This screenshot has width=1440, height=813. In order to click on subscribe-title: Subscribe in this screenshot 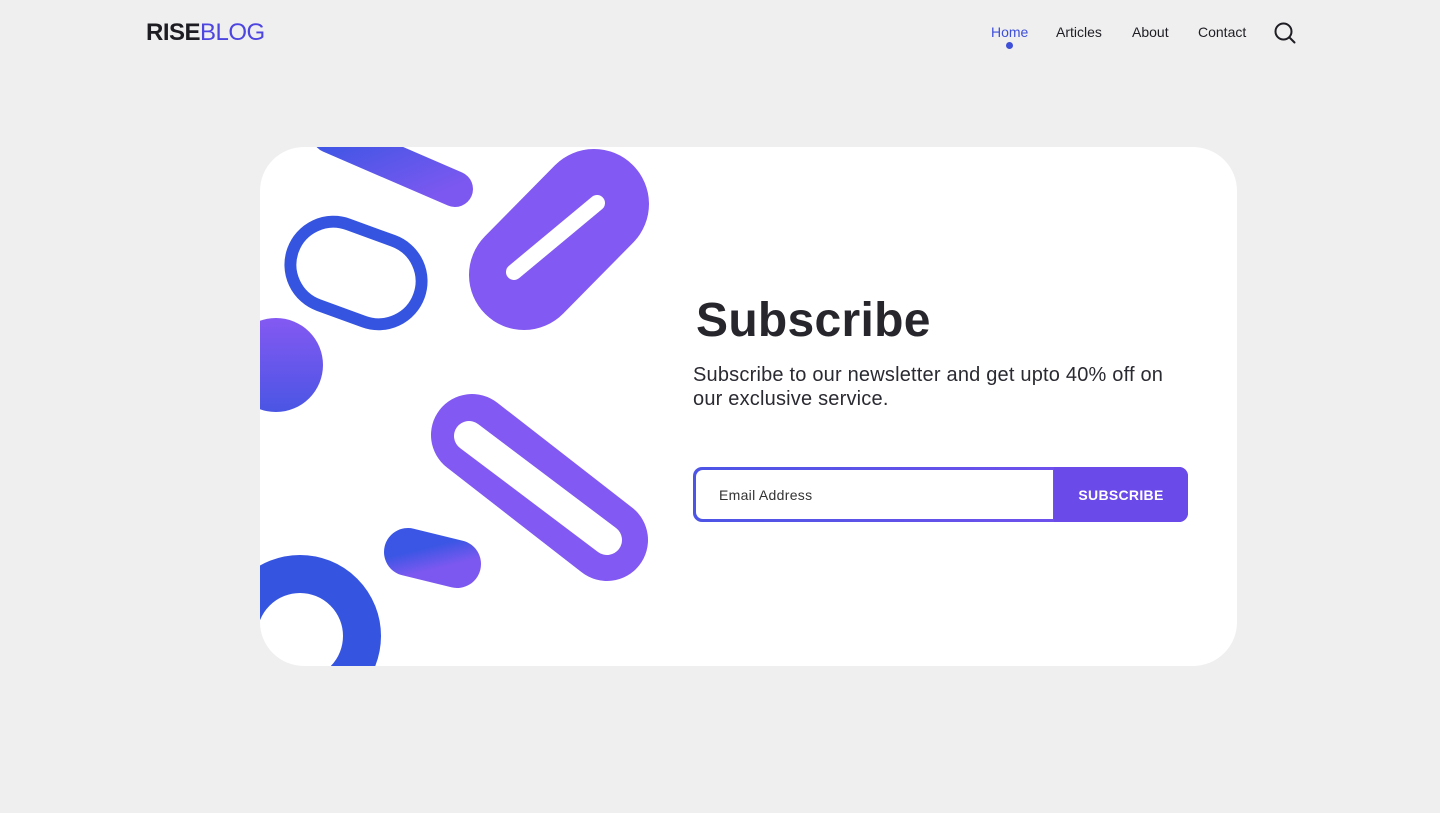, I will do `click(813, 320)`.